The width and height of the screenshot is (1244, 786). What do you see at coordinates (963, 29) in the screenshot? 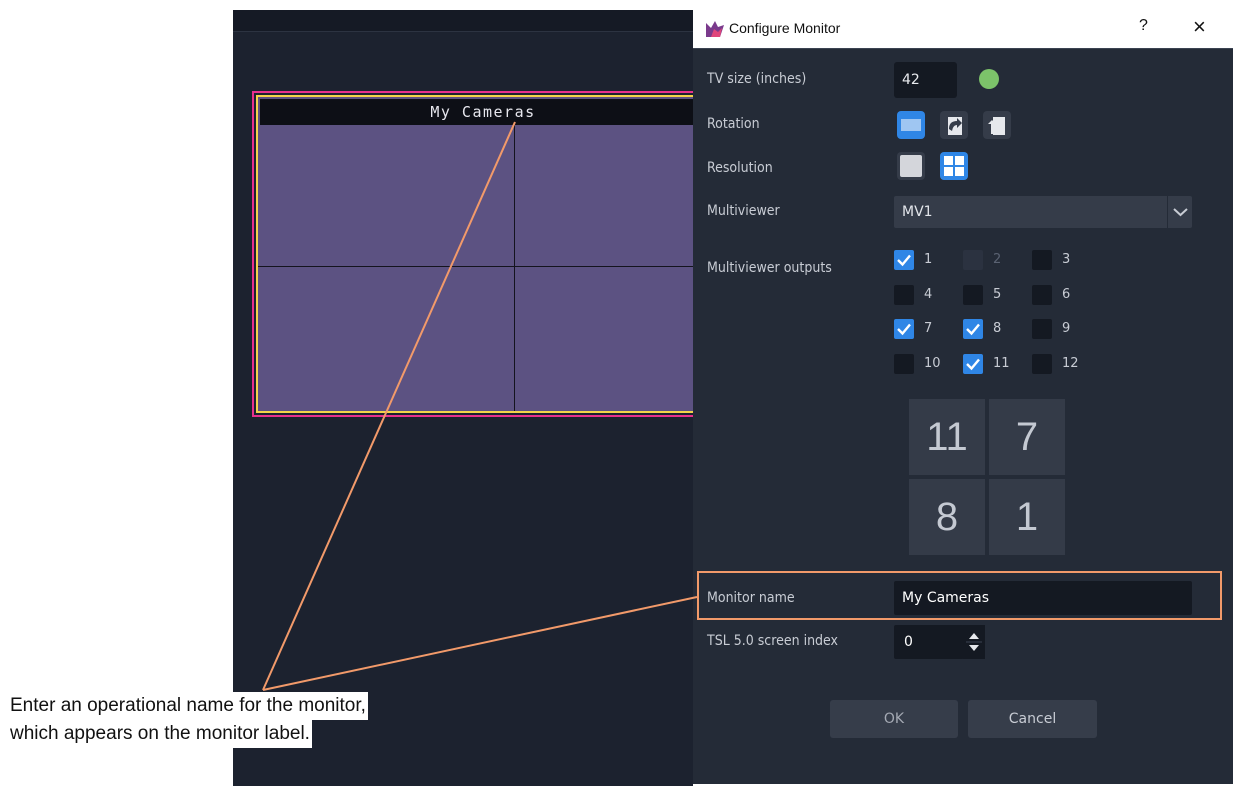
I see `dialog-titlebar: Configure Monitor ? ×` at bounding box center [963, 29].